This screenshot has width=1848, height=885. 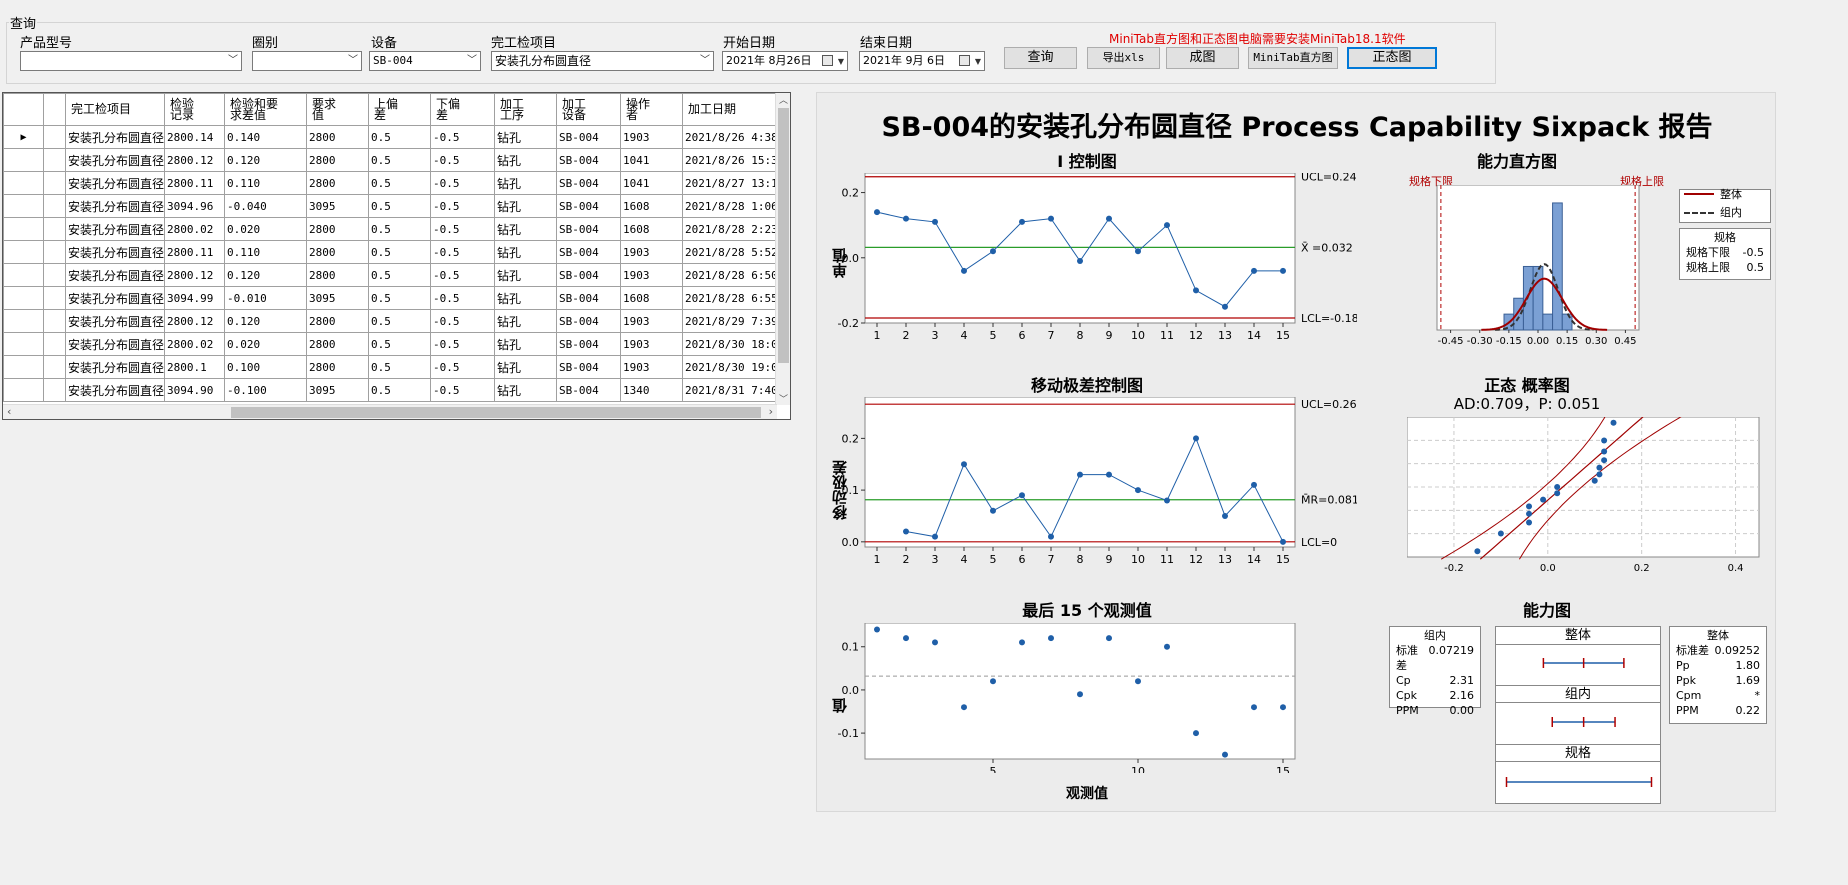 I want to click on table-cell: 2021/8/28 6:55, so click(x=734, y=298).